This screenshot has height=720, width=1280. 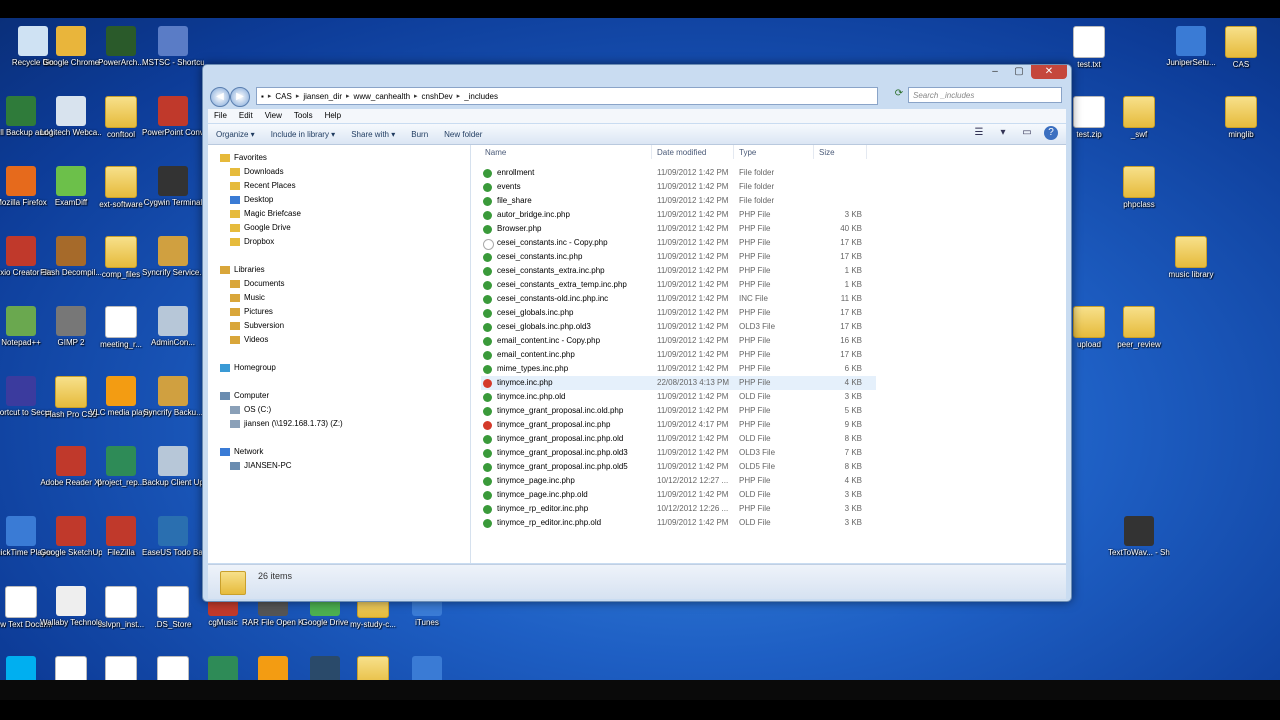 I want to click on maximize-icon: ▢, so click(x=1019, y=72).